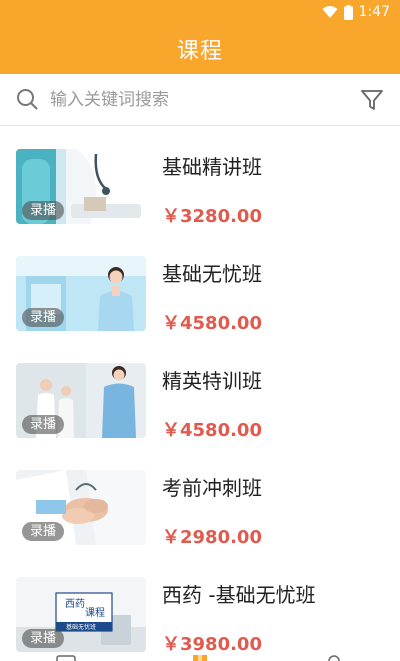 This screenshot has width=400, height=661. I want to click on search-bar, so click(200, 100).